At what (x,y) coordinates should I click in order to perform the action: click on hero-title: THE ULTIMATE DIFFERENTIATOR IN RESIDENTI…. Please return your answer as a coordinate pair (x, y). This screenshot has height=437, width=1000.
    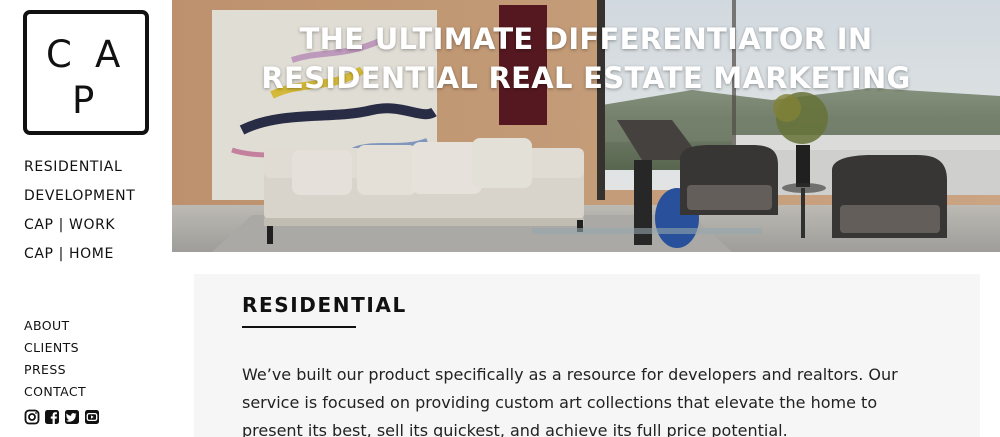
    Looking at the image, I should click on (586, 59).